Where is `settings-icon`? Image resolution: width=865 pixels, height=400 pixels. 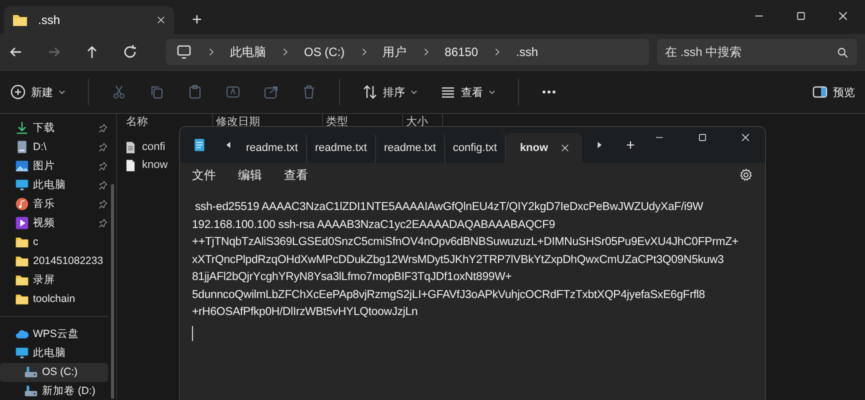 settings-icon is located at coordinates (746, 175).